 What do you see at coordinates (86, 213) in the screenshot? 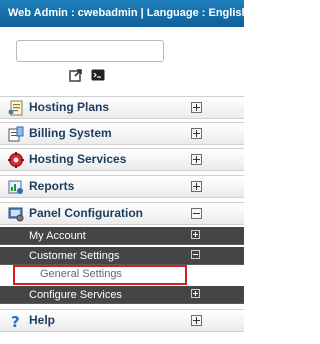
I see `menu-item-label: Panel Configuration` at bounding box center [86, 213].